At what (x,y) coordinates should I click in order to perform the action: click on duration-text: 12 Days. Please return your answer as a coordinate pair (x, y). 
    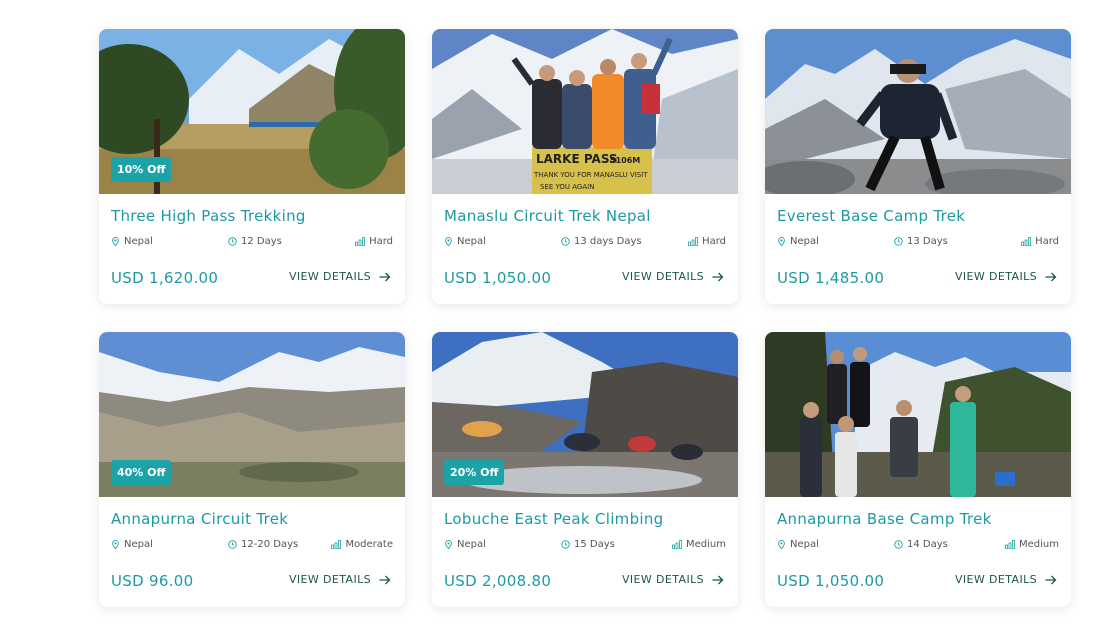
    Looking at the image, I should click on (261, 241).